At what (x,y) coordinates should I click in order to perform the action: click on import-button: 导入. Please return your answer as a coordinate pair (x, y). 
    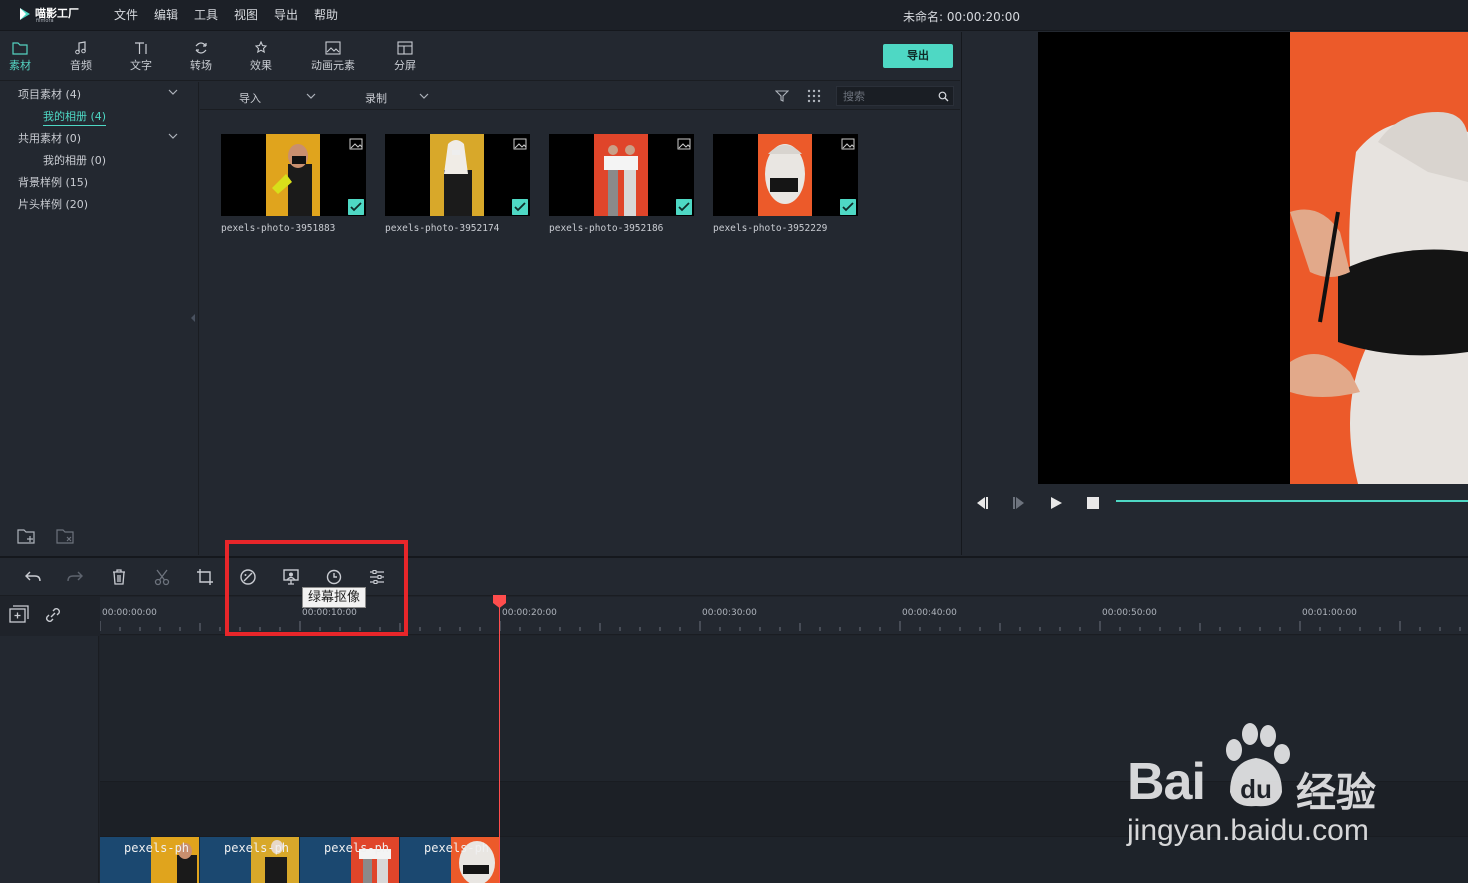
    Looking at the image, I should click on (250, 98).